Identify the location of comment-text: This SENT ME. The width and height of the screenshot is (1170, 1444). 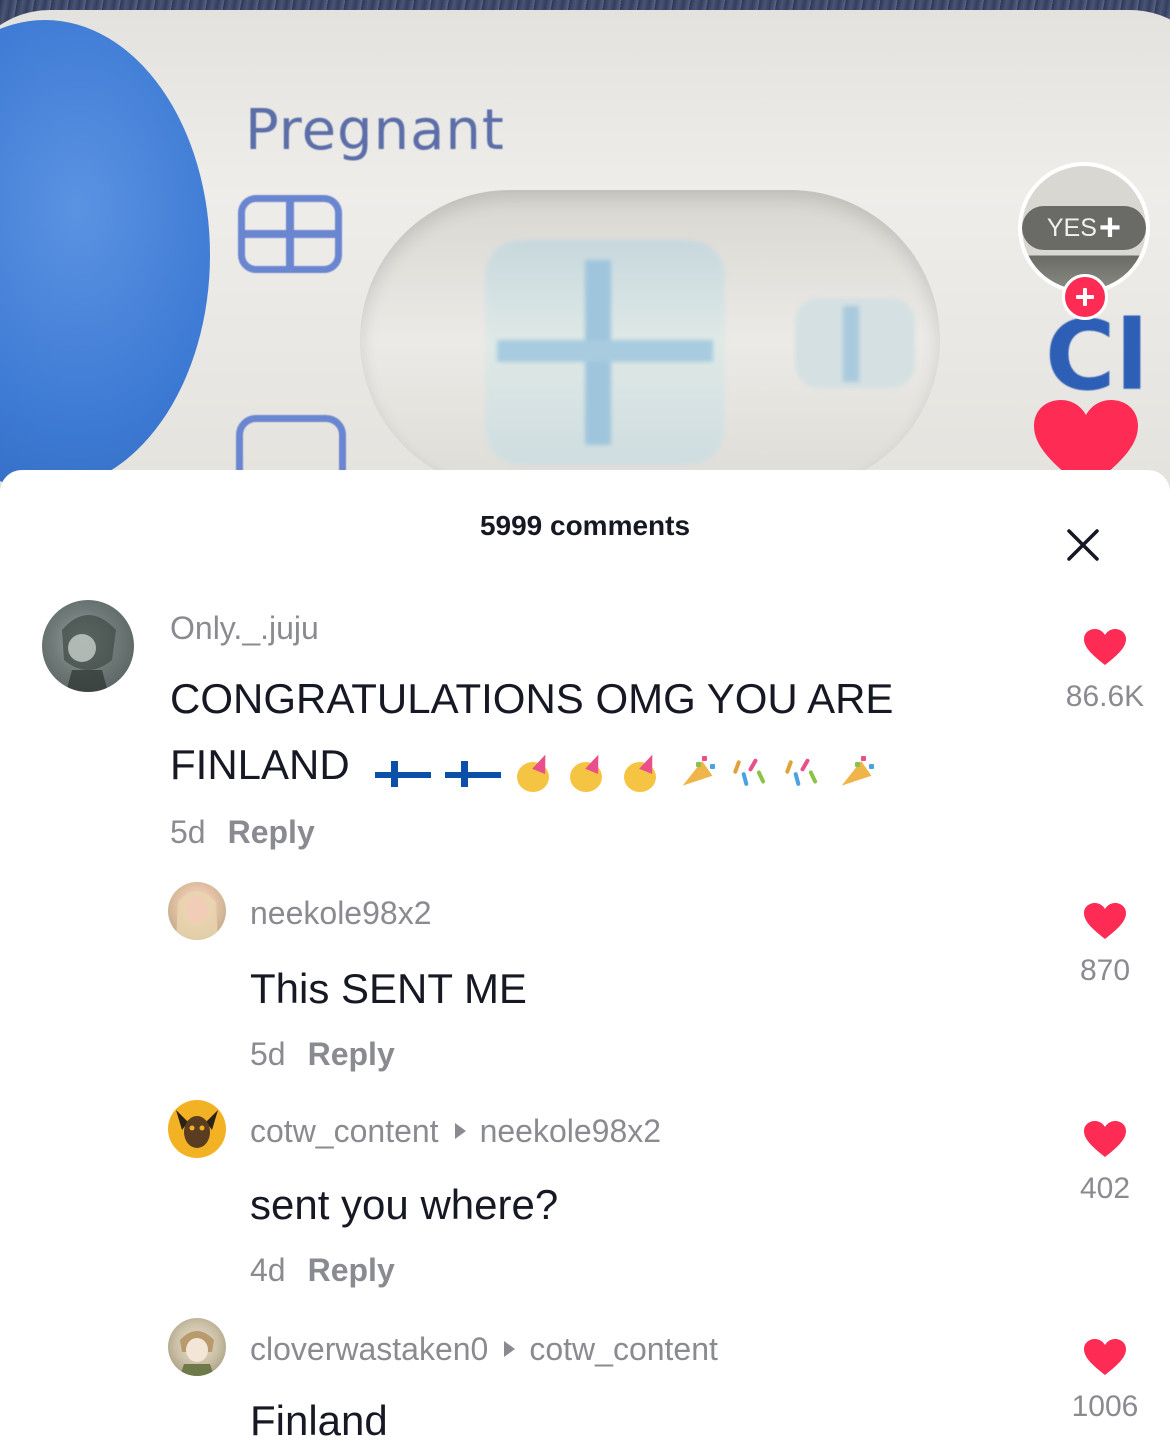
(388, 988).